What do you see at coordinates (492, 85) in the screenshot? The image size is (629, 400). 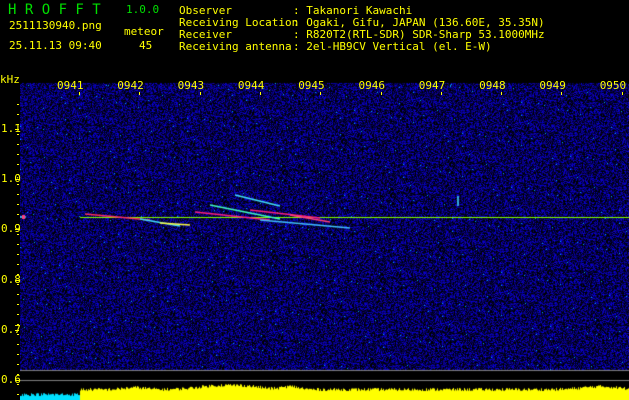 I see `x-tick-label: 0948` at bounding box center [492, 85].